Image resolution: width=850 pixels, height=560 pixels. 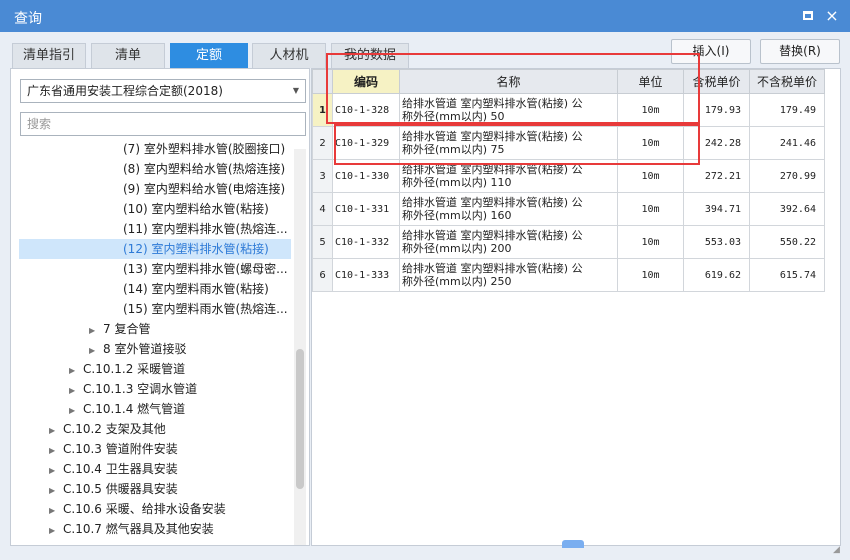 I want to click on scrollbar-thumb, so click(x=300, y=419).